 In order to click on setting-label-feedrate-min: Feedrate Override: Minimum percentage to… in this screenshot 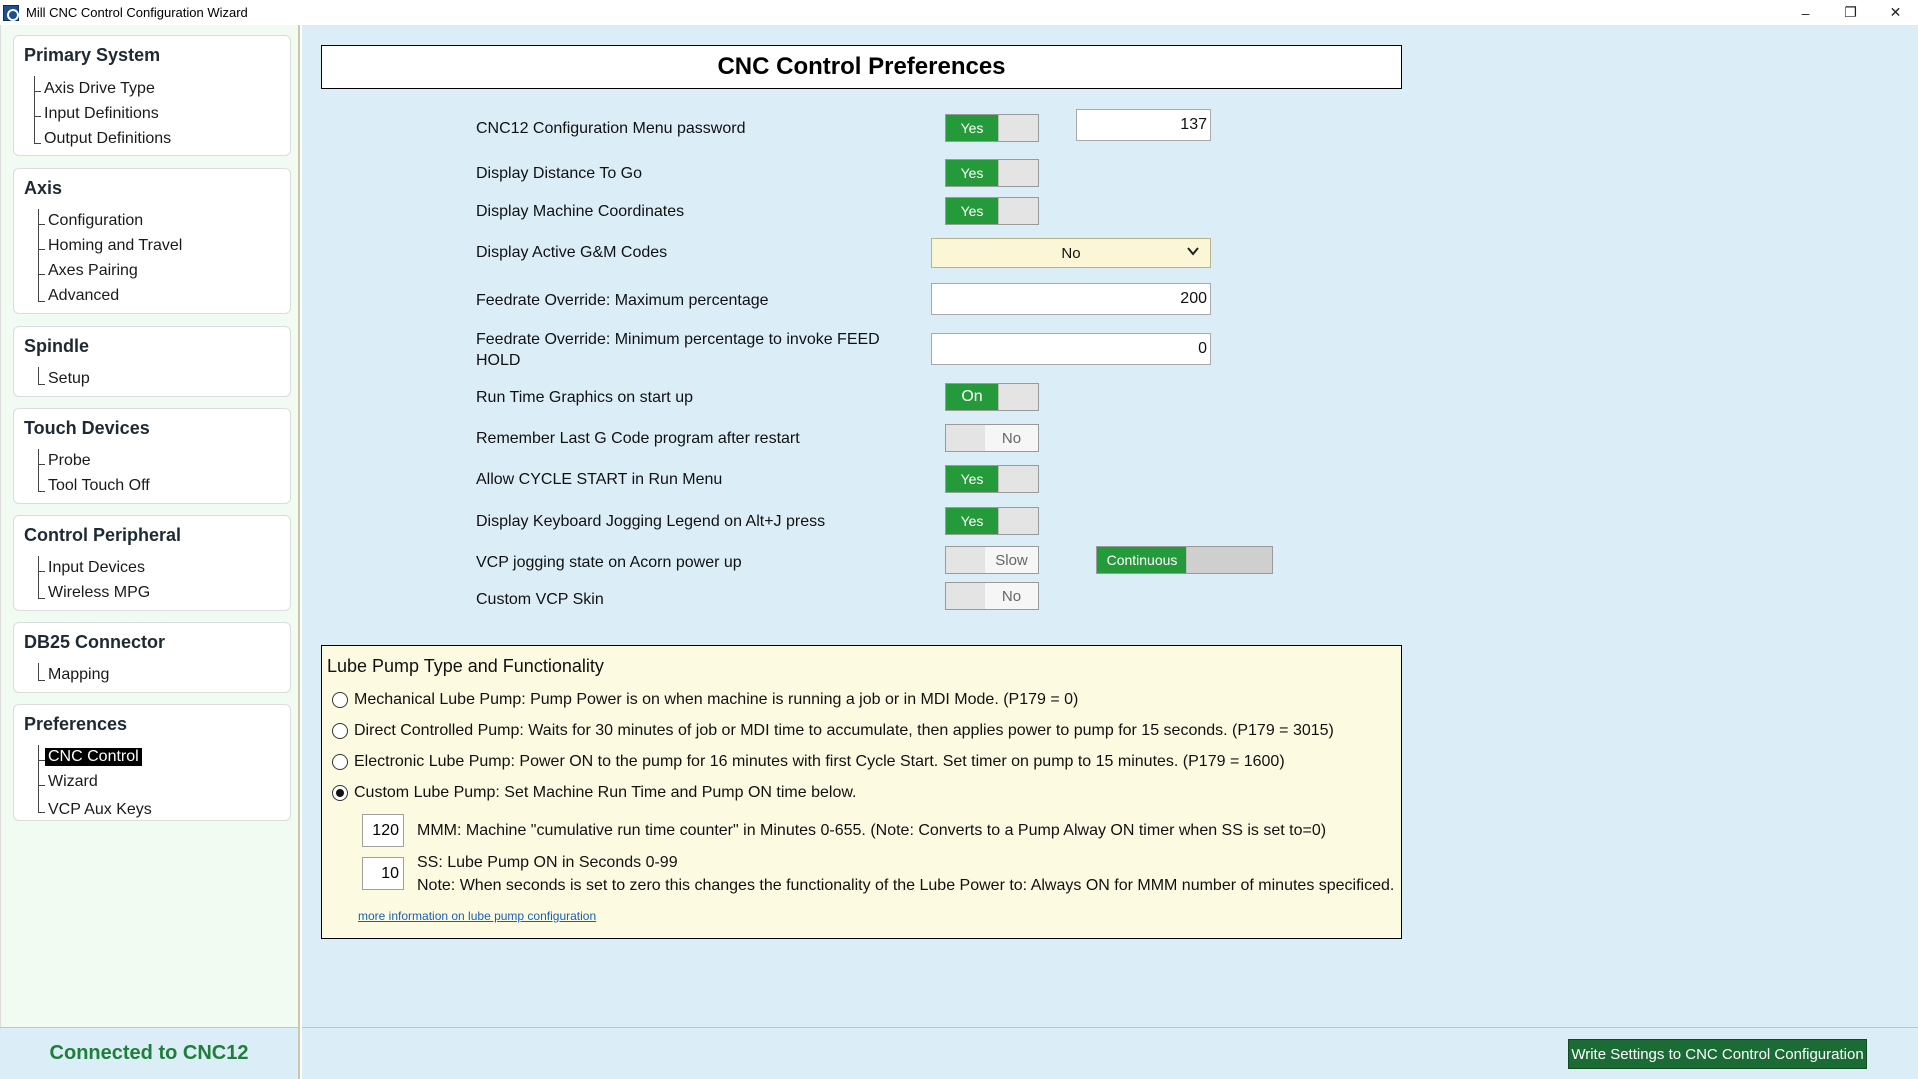, I will do `click(678, 350)`.